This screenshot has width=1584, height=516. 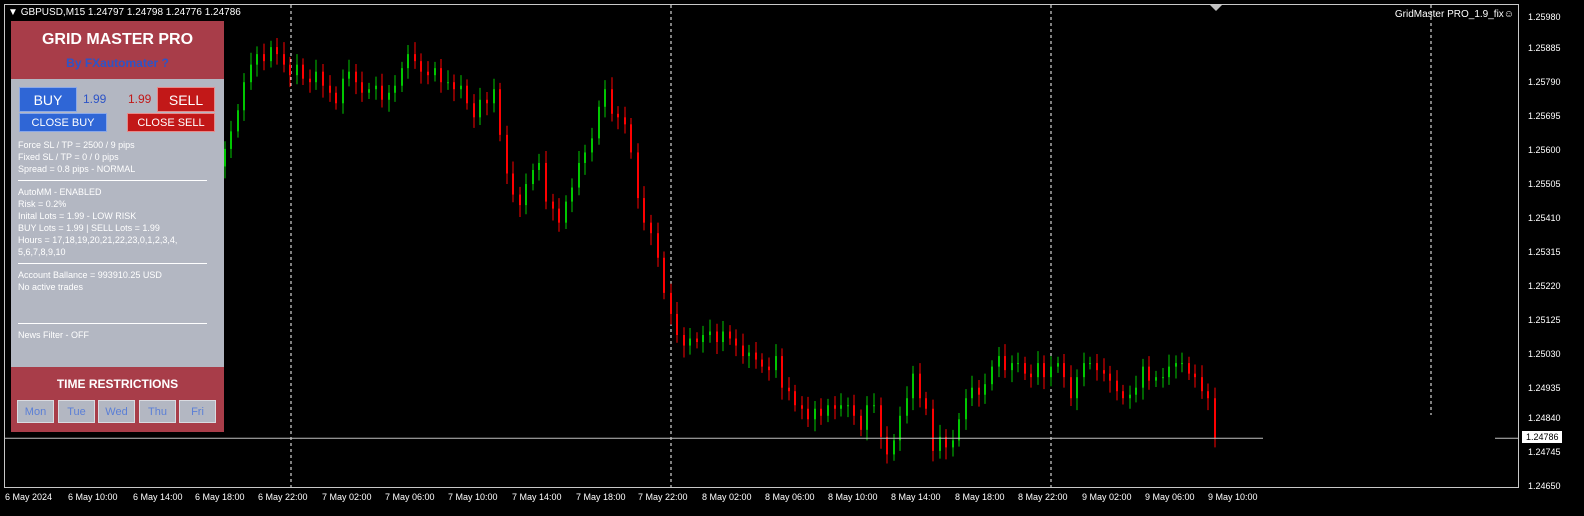 What do you see at coordinates (473, 497) in the screenshot?
I see `time-axis-label: 7 May 10:00` at bounding box center [473, 497].